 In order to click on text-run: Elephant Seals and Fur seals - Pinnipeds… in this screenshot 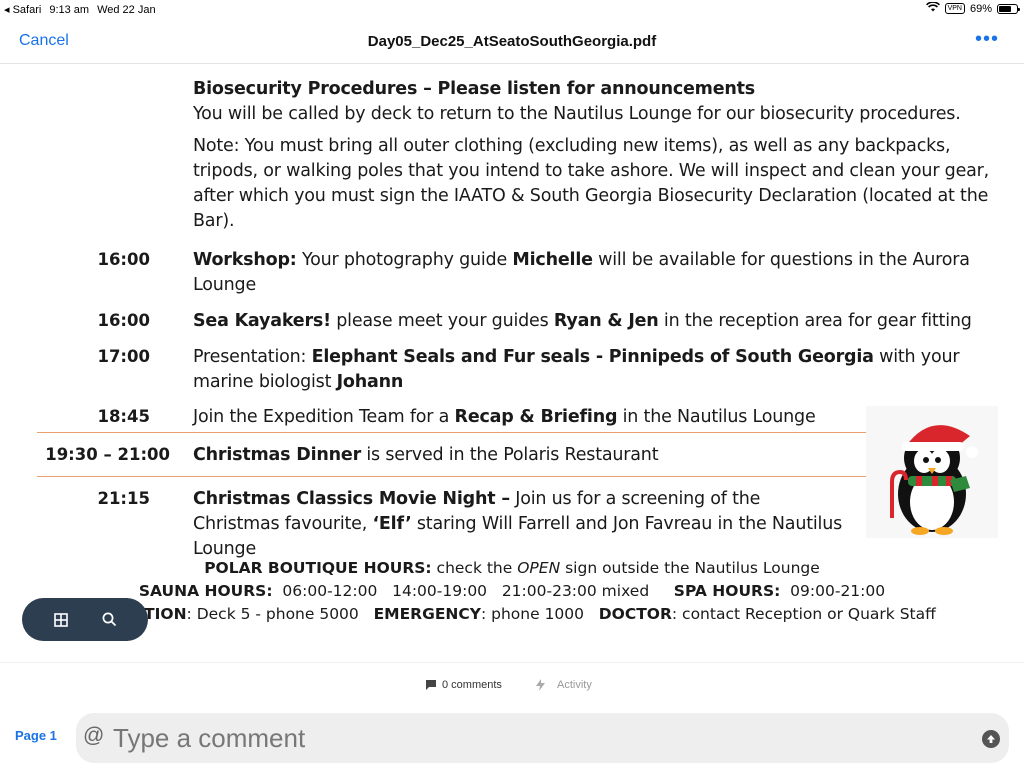, I will do `click(592, 357)`.